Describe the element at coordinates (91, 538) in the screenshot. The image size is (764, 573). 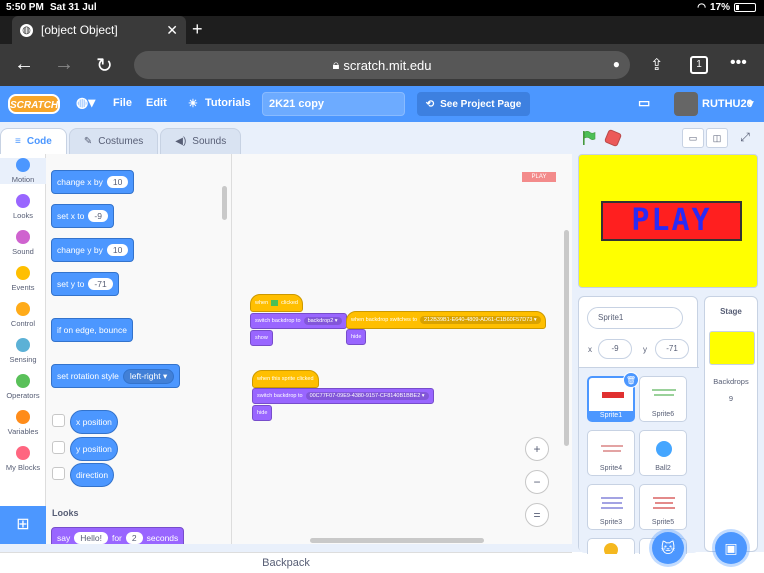
I see `block-input: Hello!` at that location.